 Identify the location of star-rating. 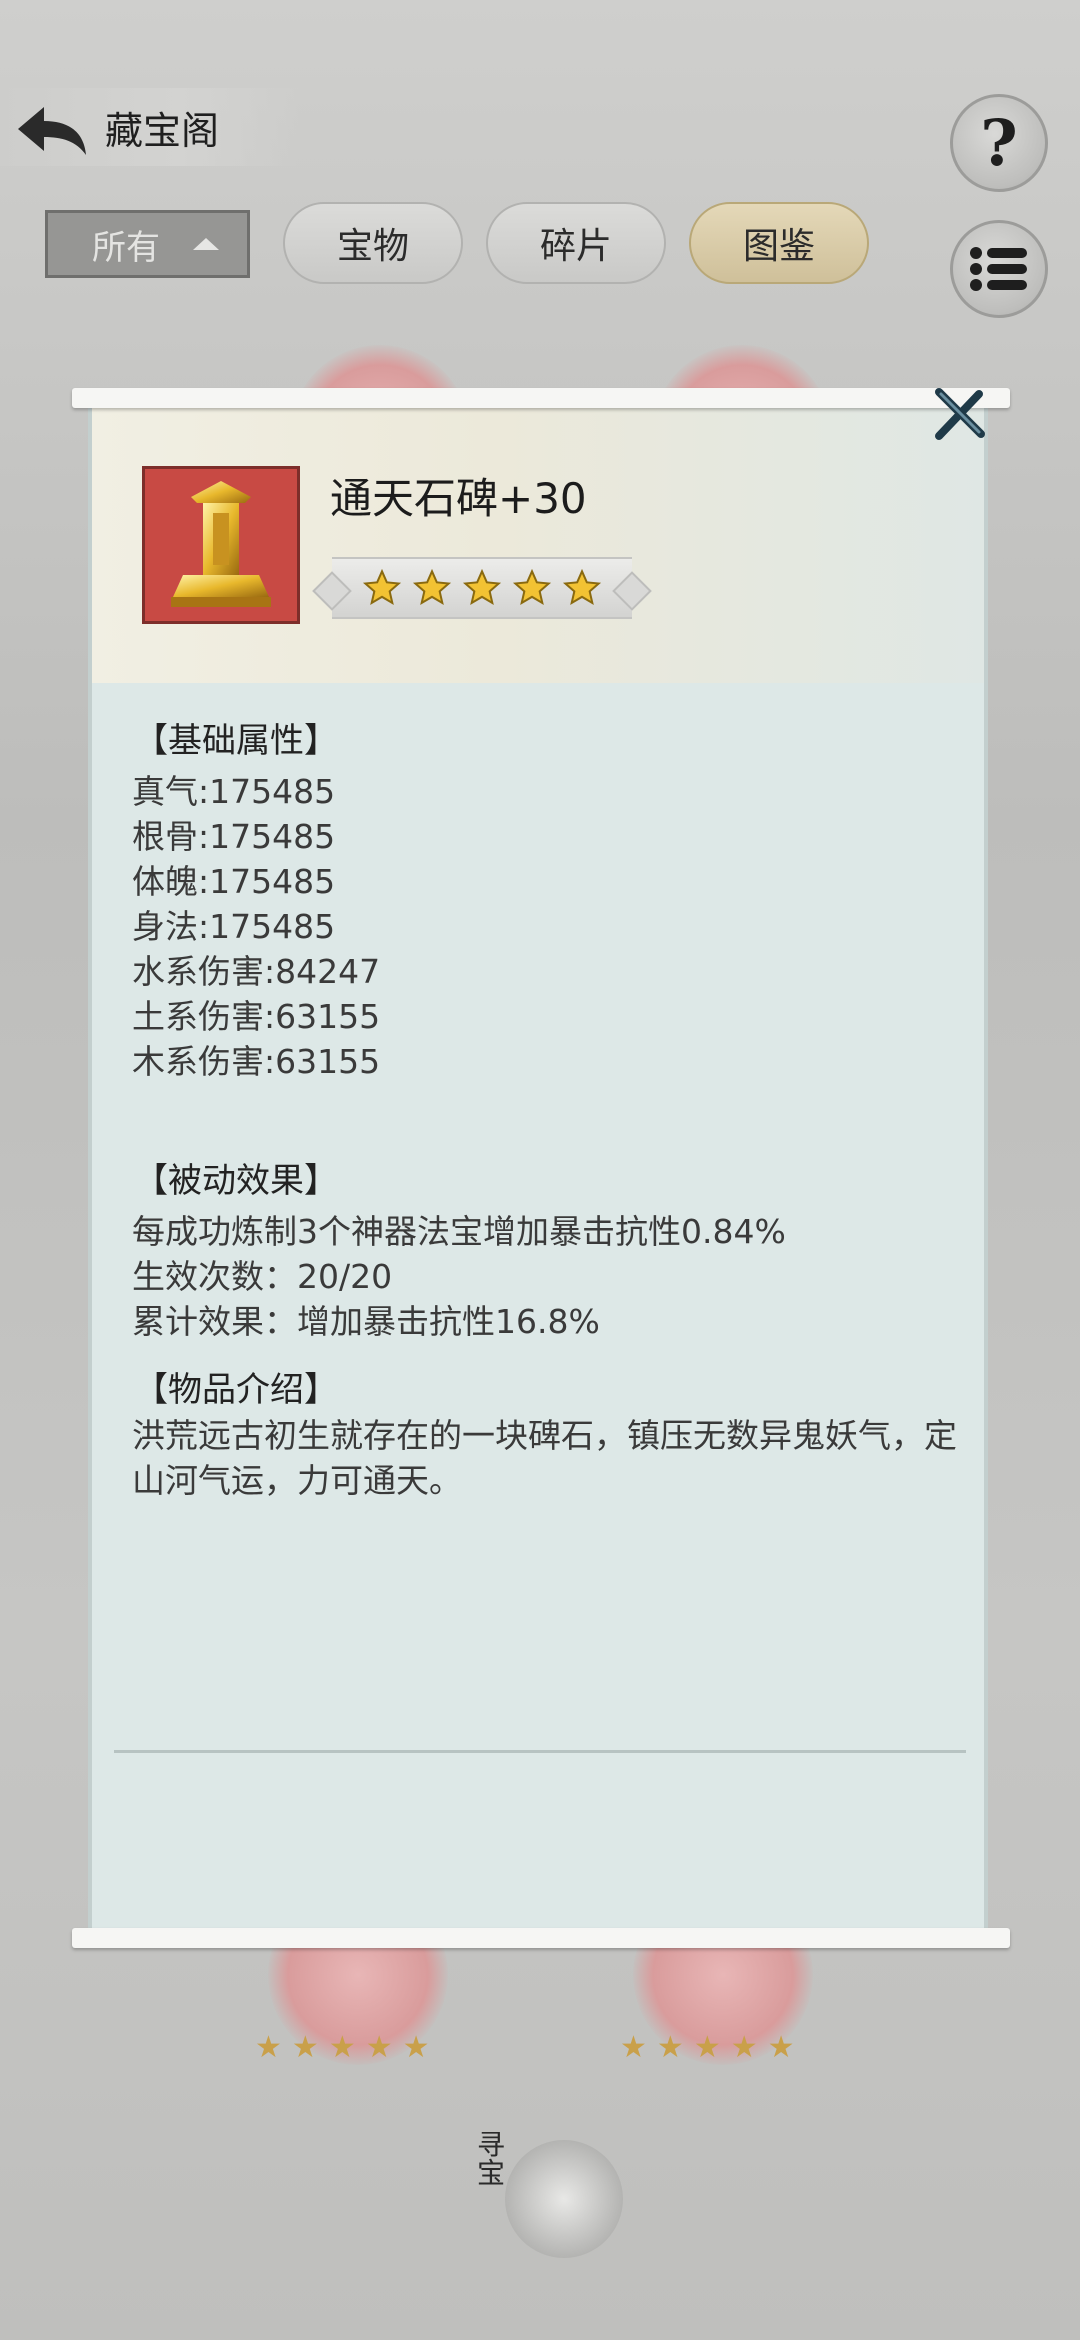
(482, 588).